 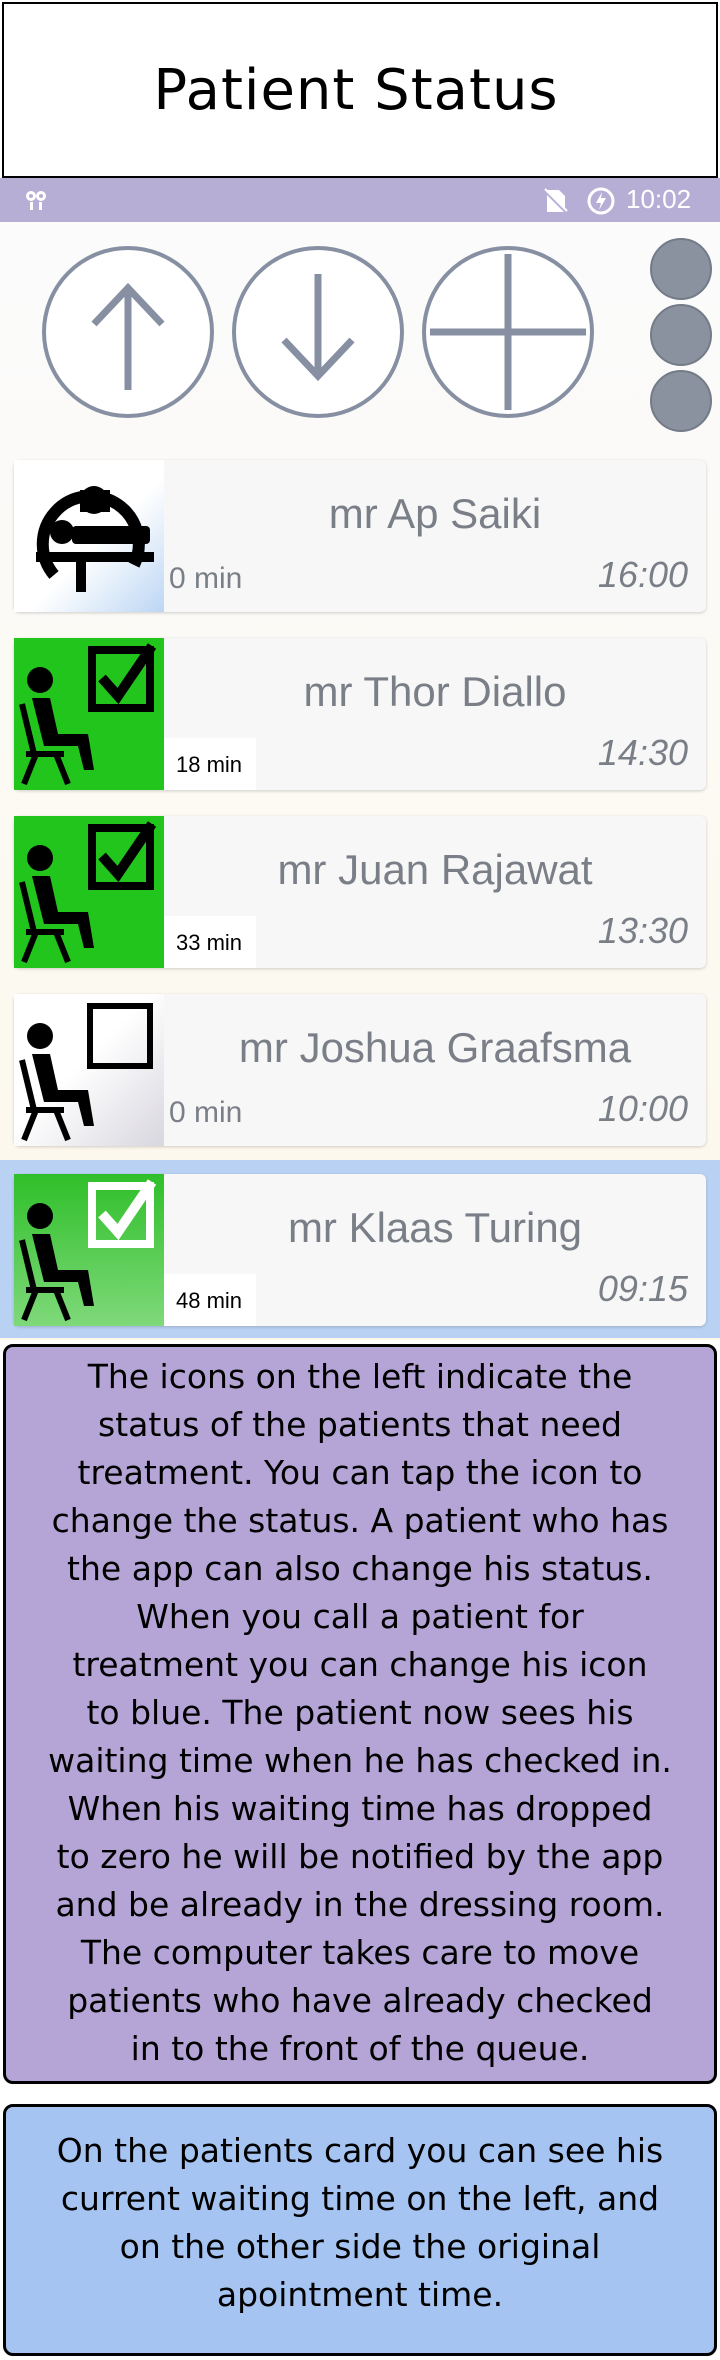 What do you see at coordinates (642, 930) in the screenshot?
I see `appointment-time: 13:30` at bounding box center [642, 930].